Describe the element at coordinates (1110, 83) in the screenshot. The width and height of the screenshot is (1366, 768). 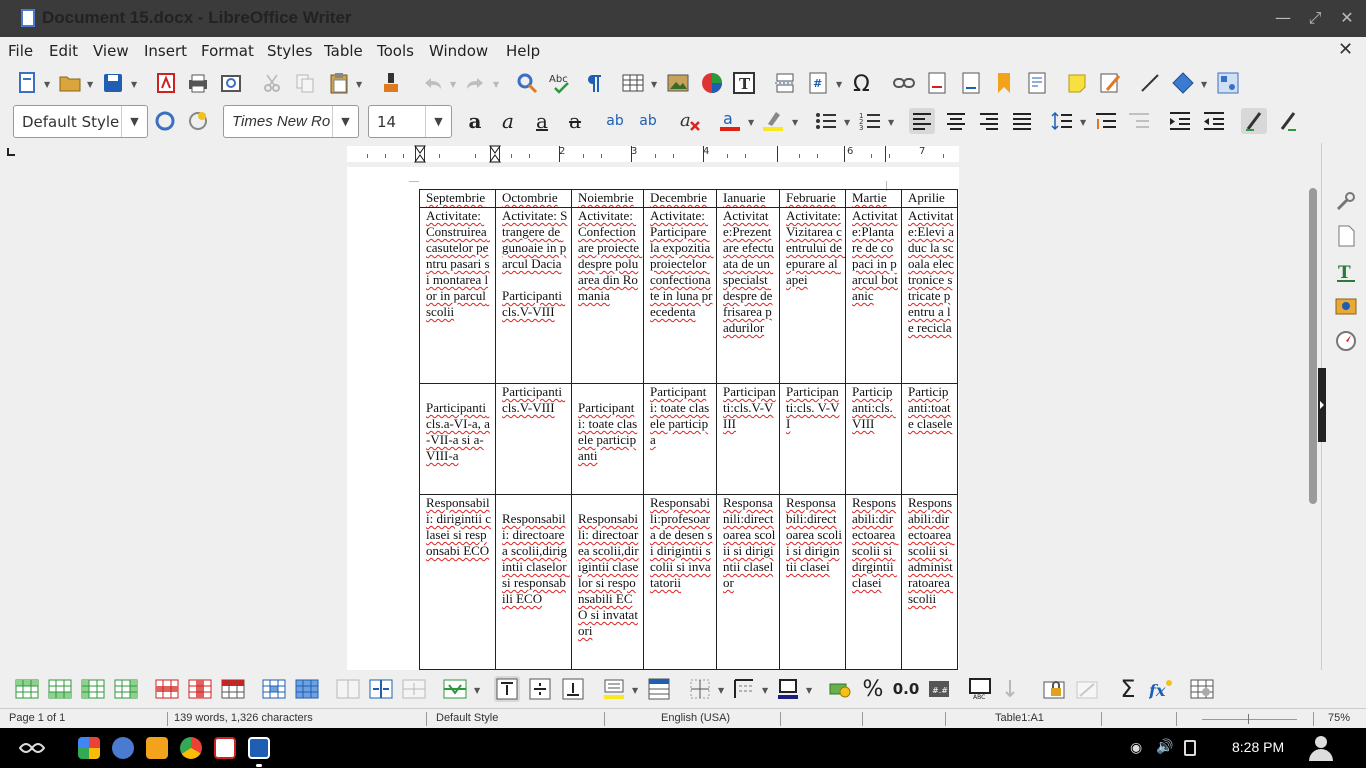
I see `track-changes-icon` at that location.